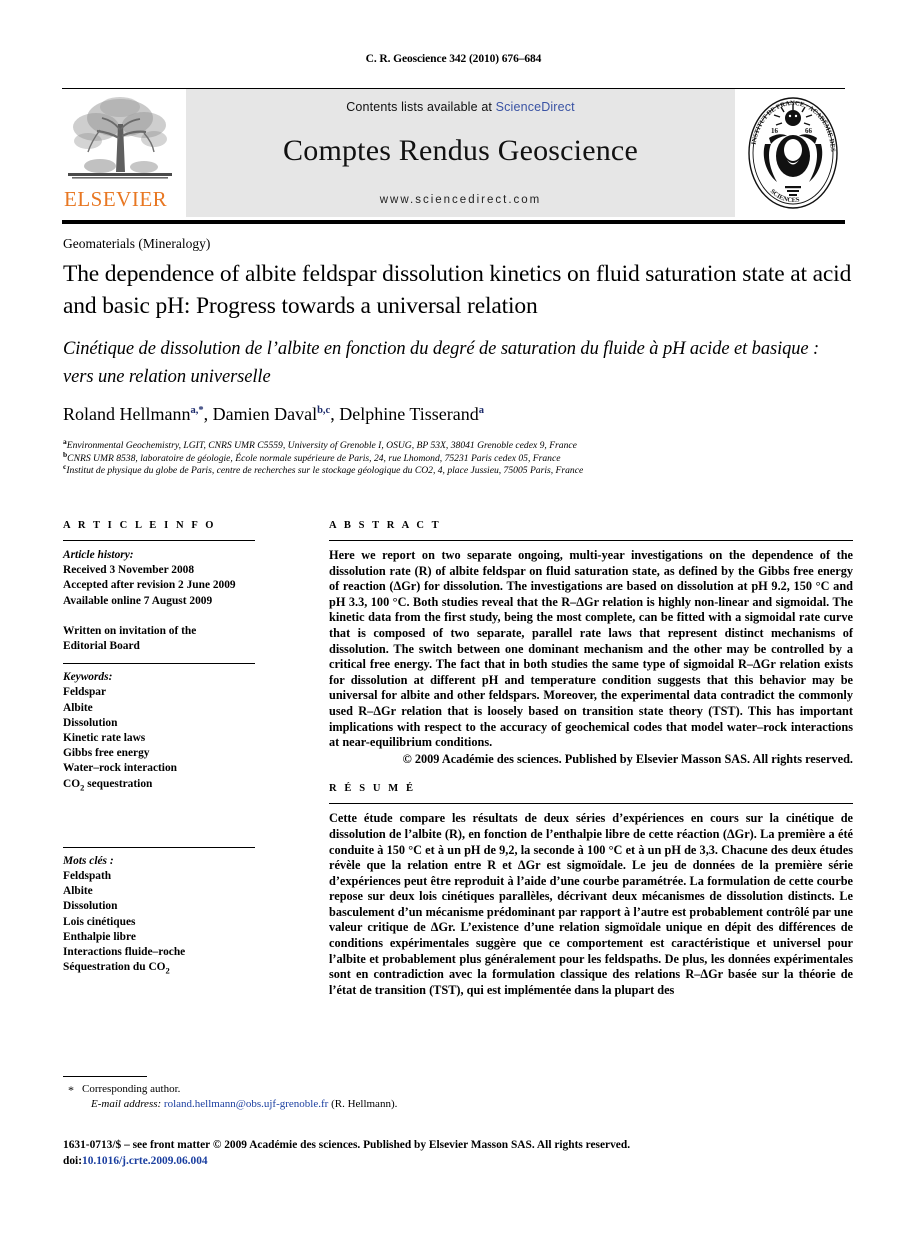 The height and width of the screenshot is (1238, 907). Describe the element at coordinates (120, 768) in the screenshot. I see `keyword-item: Water–rock interaction` at that location.